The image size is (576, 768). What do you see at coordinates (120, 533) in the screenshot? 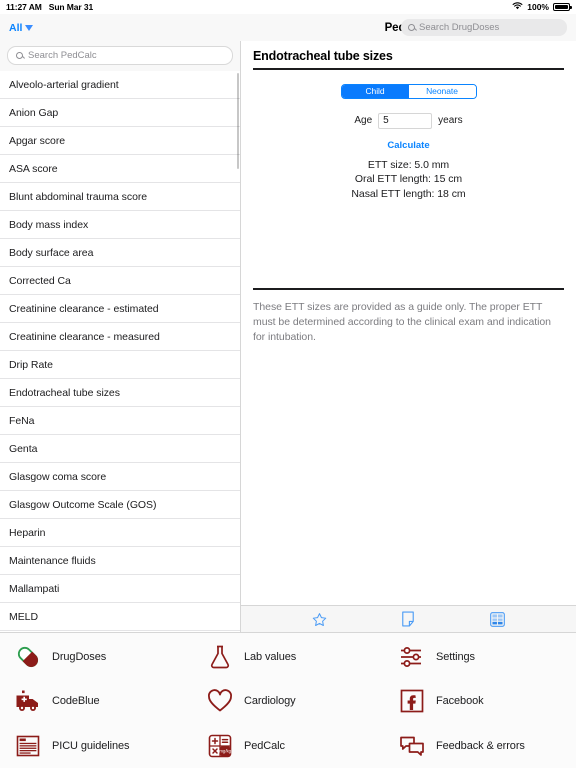
I see `list-item: Heparin` at bounding box center [120, 533].